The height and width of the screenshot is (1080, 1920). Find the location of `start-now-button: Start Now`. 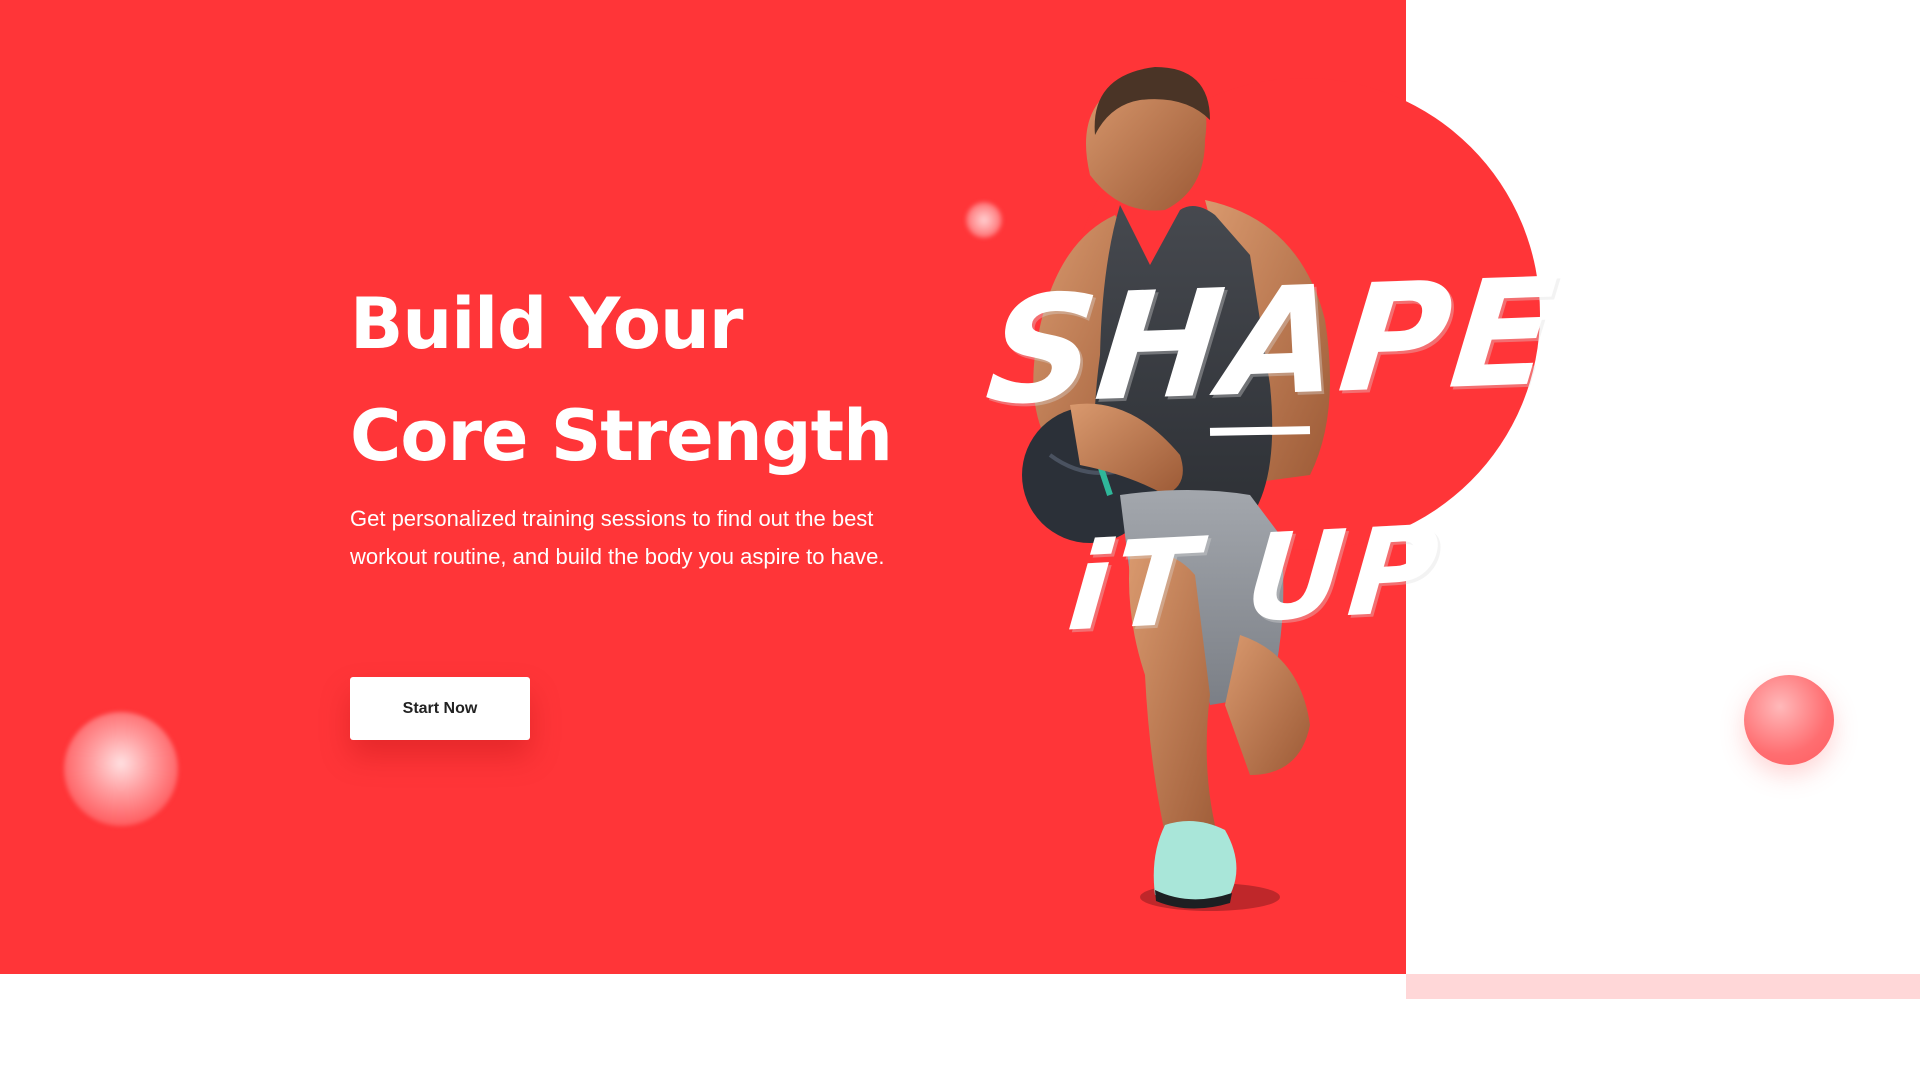

start-now-button: Start Now is located at coordinates (440, 708).